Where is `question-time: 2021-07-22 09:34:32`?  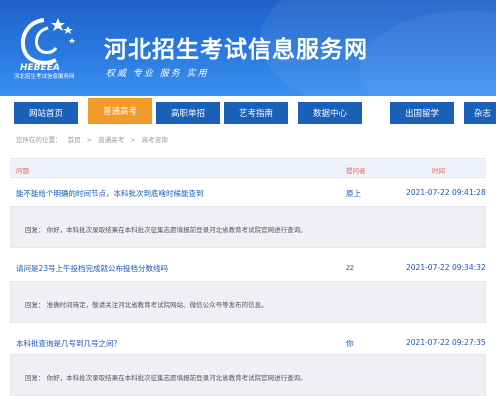 question-time: 2021-07-22 09:34:32 is located at coordinates (446, 267).